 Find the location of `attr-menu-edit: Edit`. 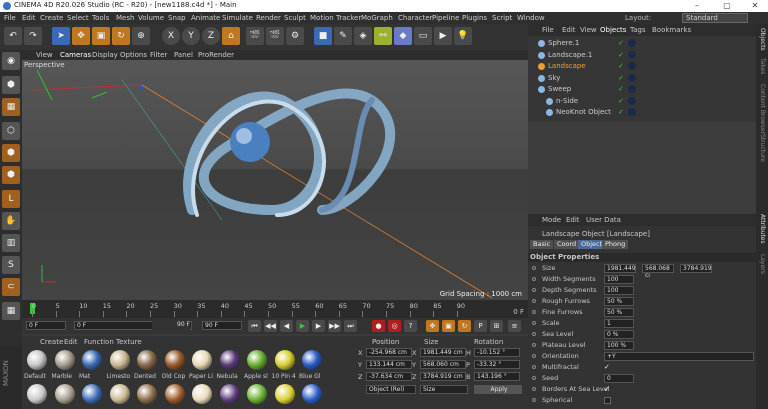

attr-menu-edit: Edit is located at coordinates (573, 220).